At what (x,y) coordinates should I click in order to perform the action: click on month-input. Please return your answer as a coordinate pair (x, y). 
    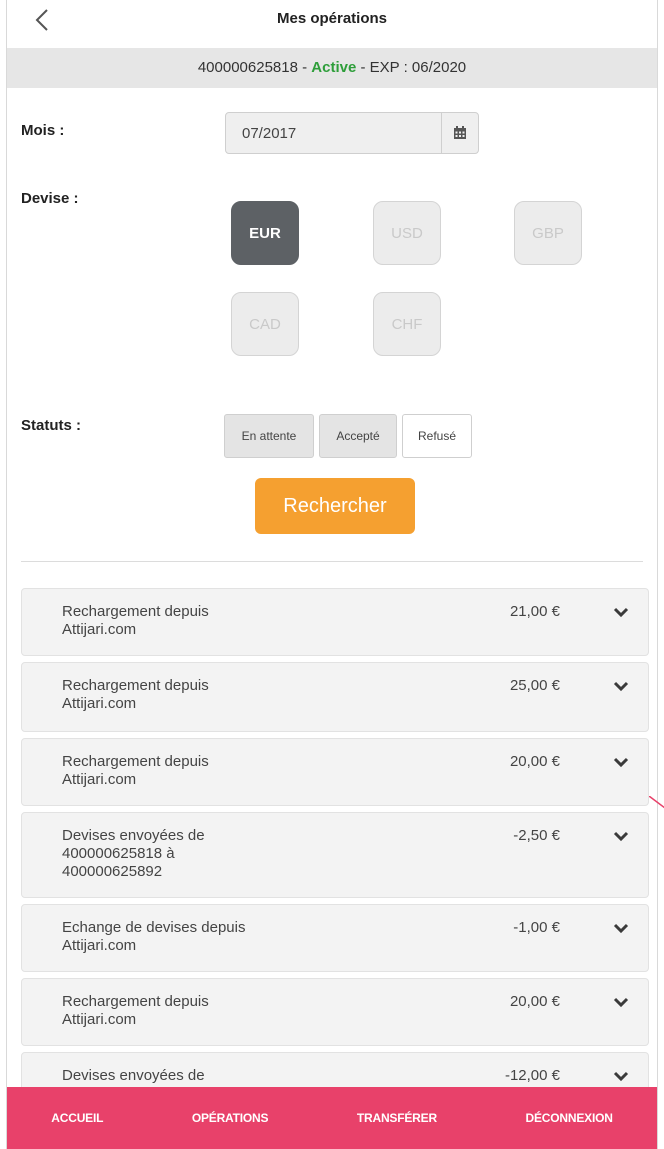
    Looking at the image, I should click on (333, 133).